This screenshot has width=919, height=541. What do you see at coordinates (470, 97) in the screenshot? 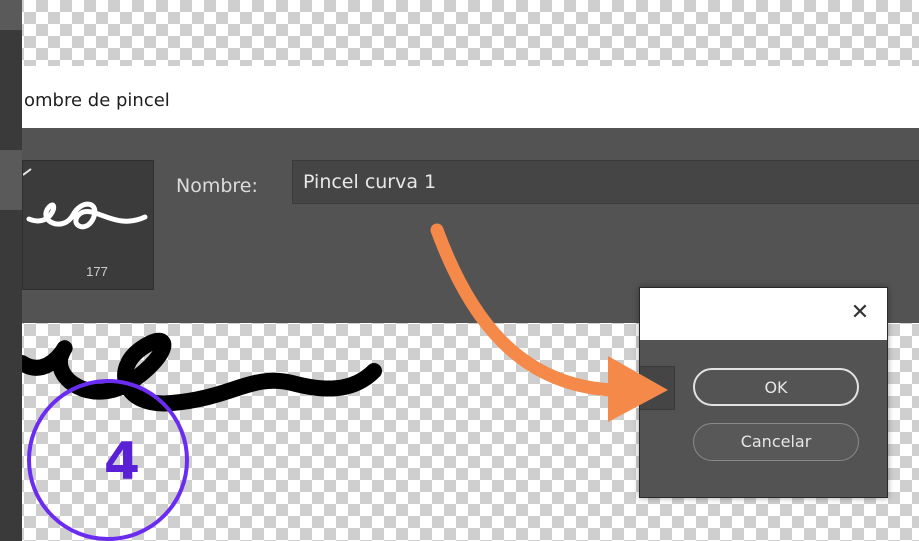
I see `dialog-title-bar: ombre de pincel` at bounding box center [470, 97].